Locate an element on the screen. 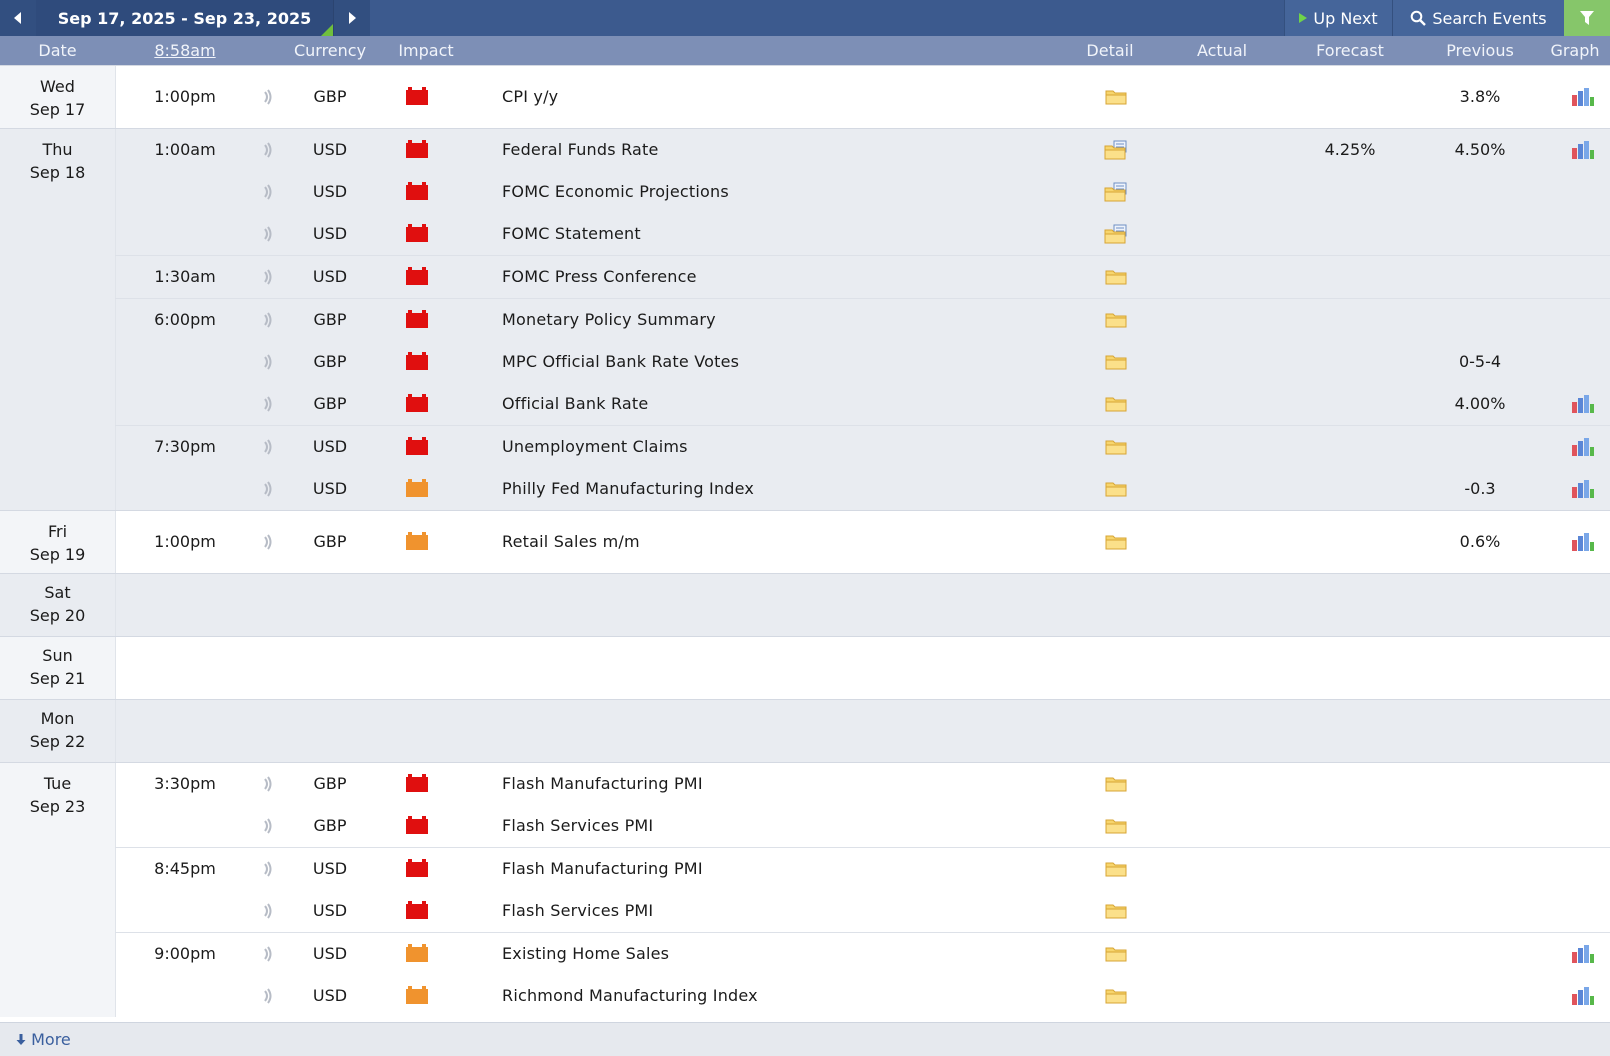 The width and height of the screenshot is (1610, 1056). event-row: USD FOMC Economic Projections is located at coordinates (862, 192).